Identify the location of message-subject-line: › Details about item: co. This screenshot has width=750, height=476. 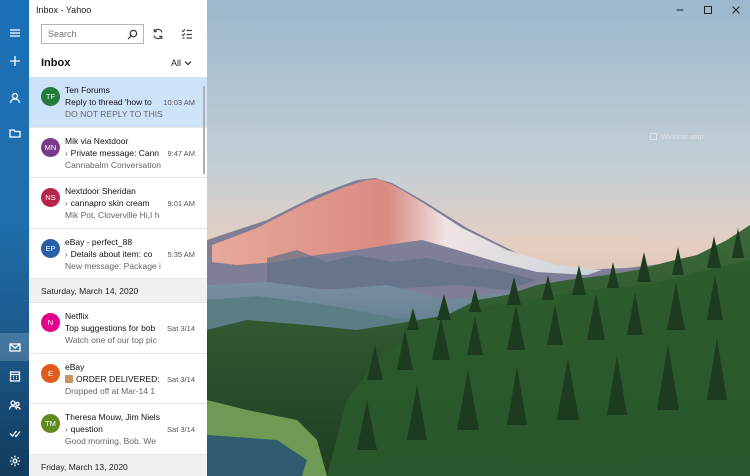
(113, 254).